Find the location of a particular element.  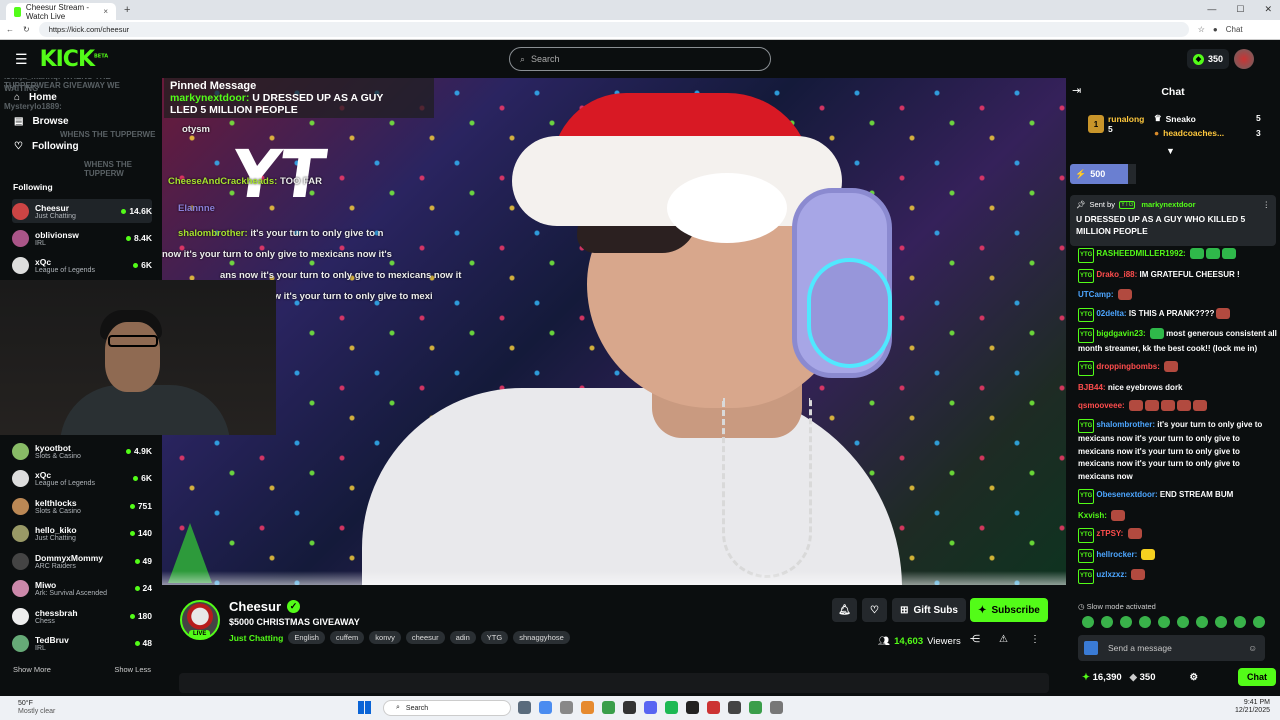

weather-widget: 50°F Mostly clear is located at coordinates (36, 708).